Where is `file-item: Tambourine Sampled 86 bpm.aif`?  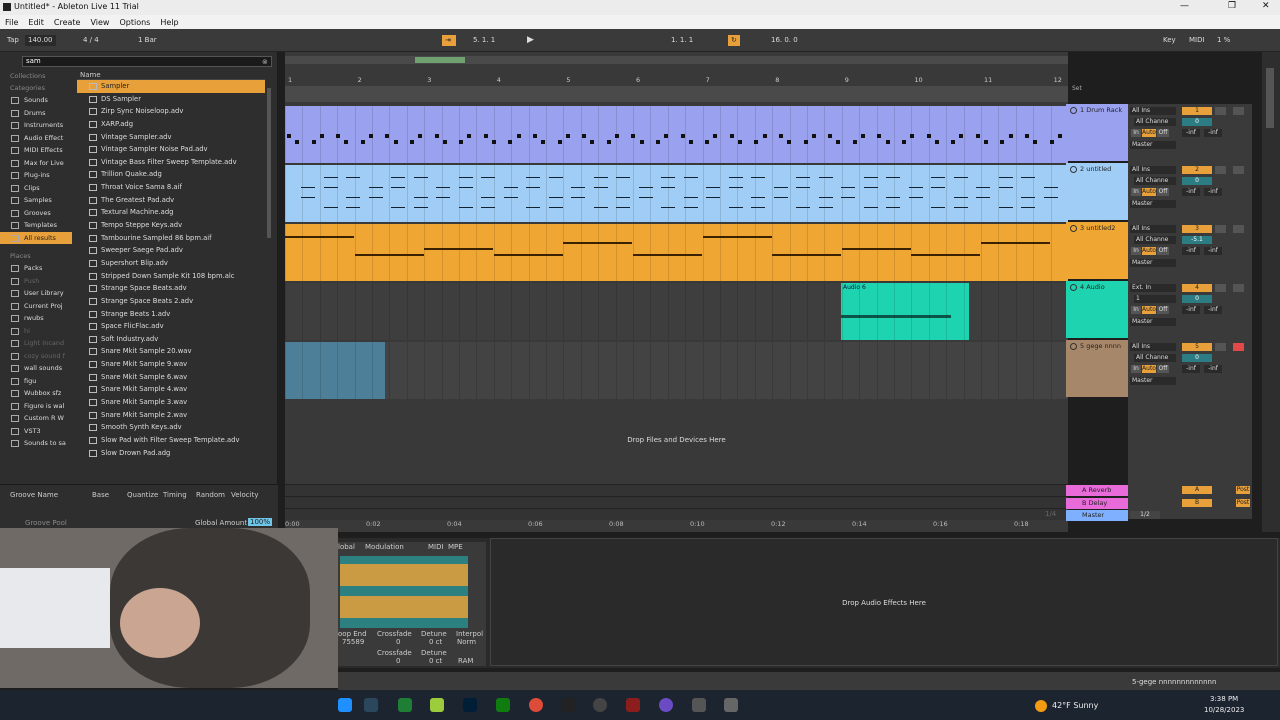 file-item: Tambourine Sampled 86 bpm.aif is located at coordinates (171, 238).